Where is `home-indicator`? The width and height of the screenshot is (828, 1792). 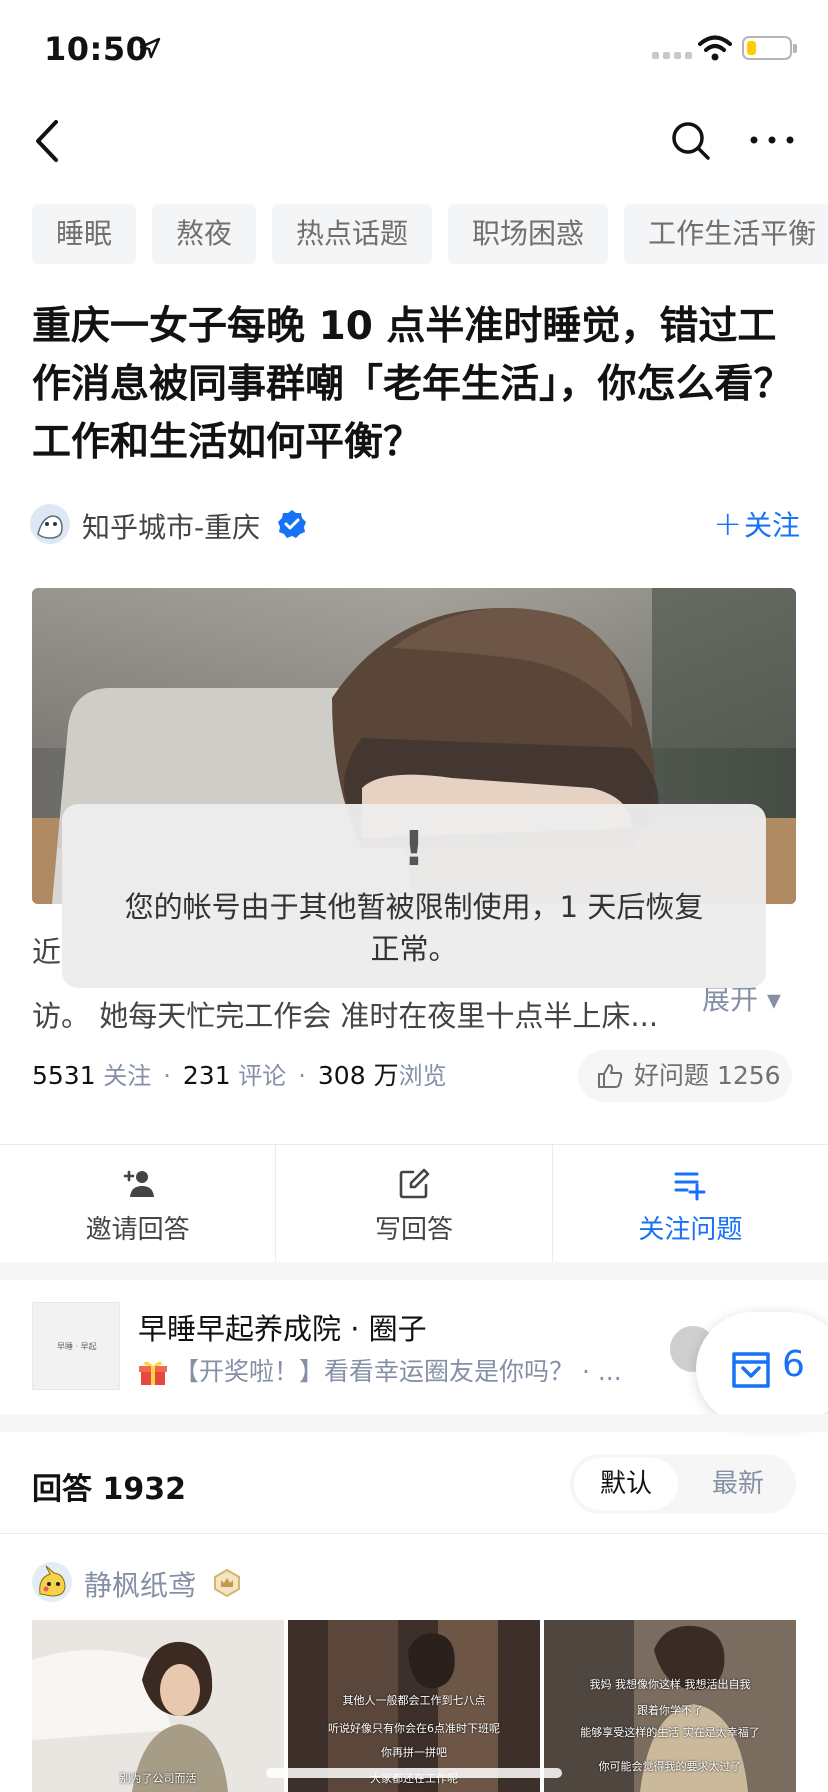 home-indicator is located at coordinates (414, 1773).